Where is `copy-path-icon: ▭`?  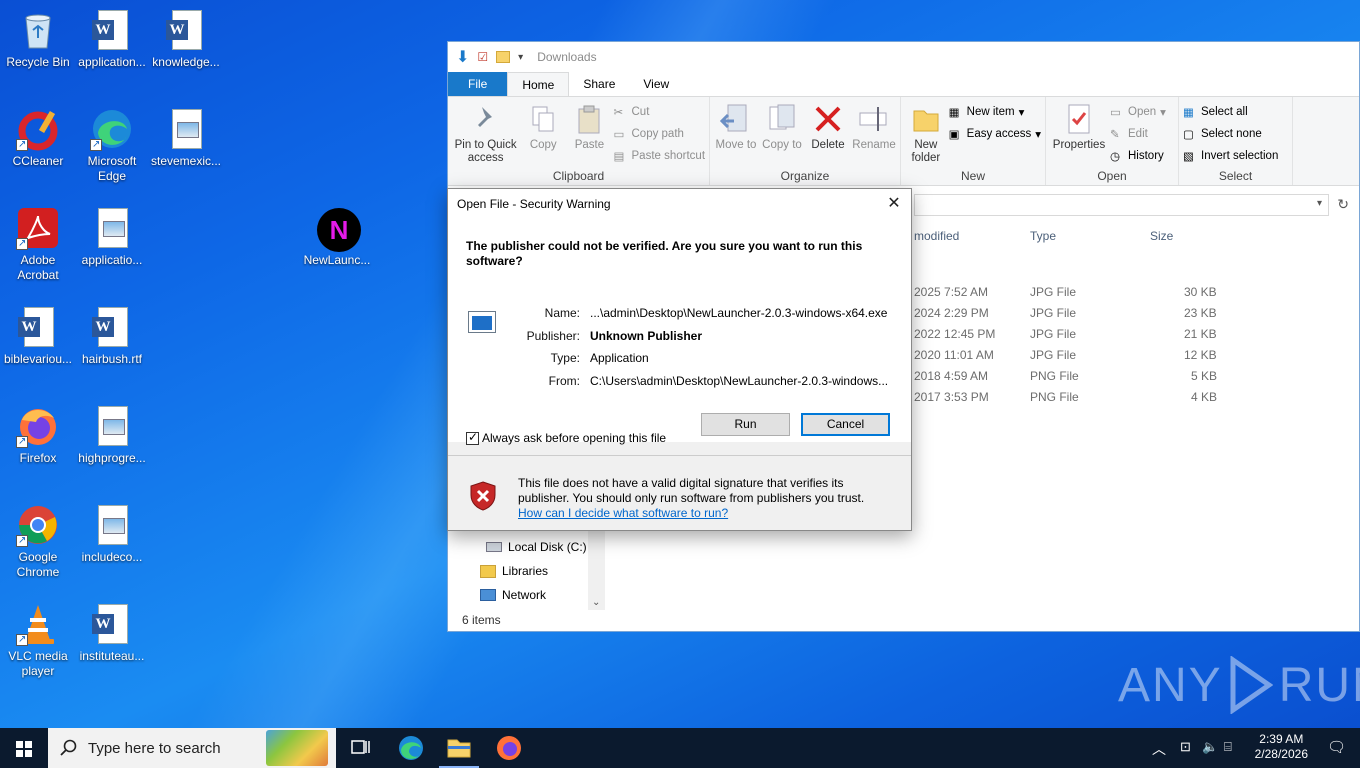
copy-path-icon: ▭ is located at coordinates (619, 135).